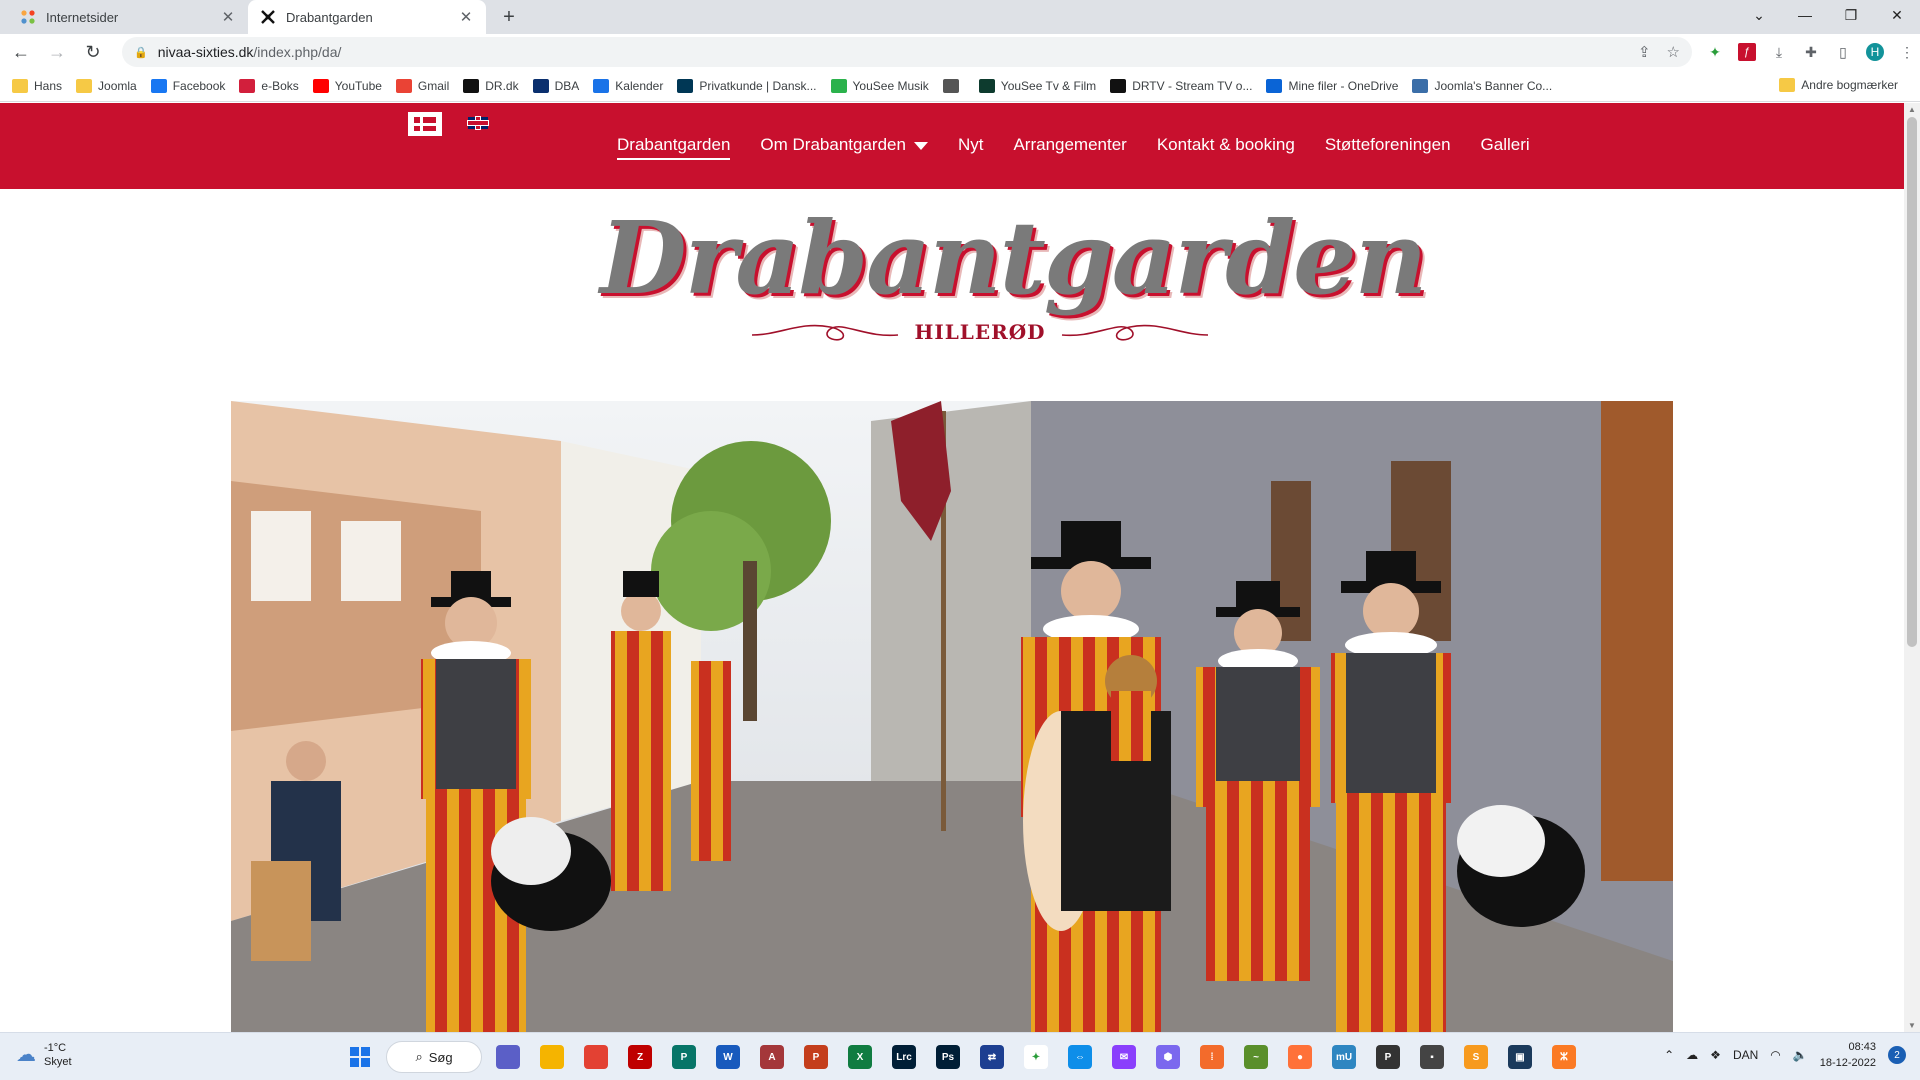 This screenshot has width=1920, height=1080. Describe the element at coordinates (1912, 1025) in the screenshot. I see `scroll-down-icon: ▼` at that location.